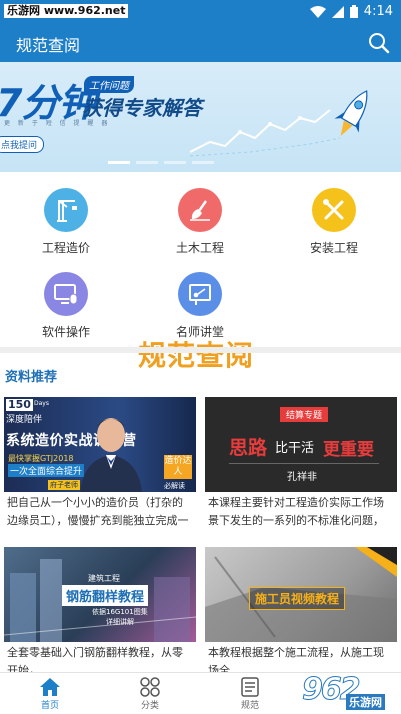  What do you see at coordinates (337, 11) in the screenshot?
I see `signal-icon` at bounding box center [337, 11].